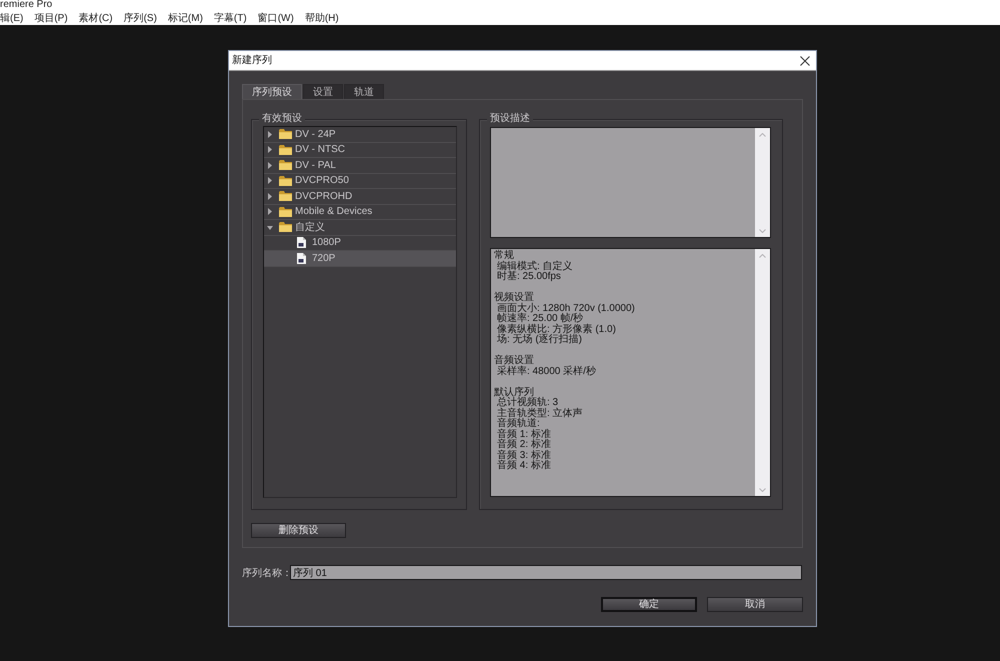 The image size is (1000, 661). What do you see at coordinates (360, 258) in the screenshot?
I see `tree-item: 720P` at bounding box center [360, 258].